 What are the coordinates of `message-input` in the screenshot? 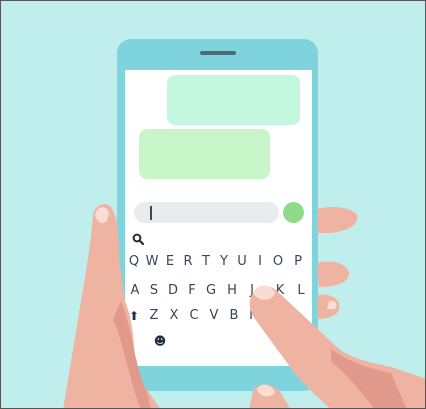 It's located at (206, 212).